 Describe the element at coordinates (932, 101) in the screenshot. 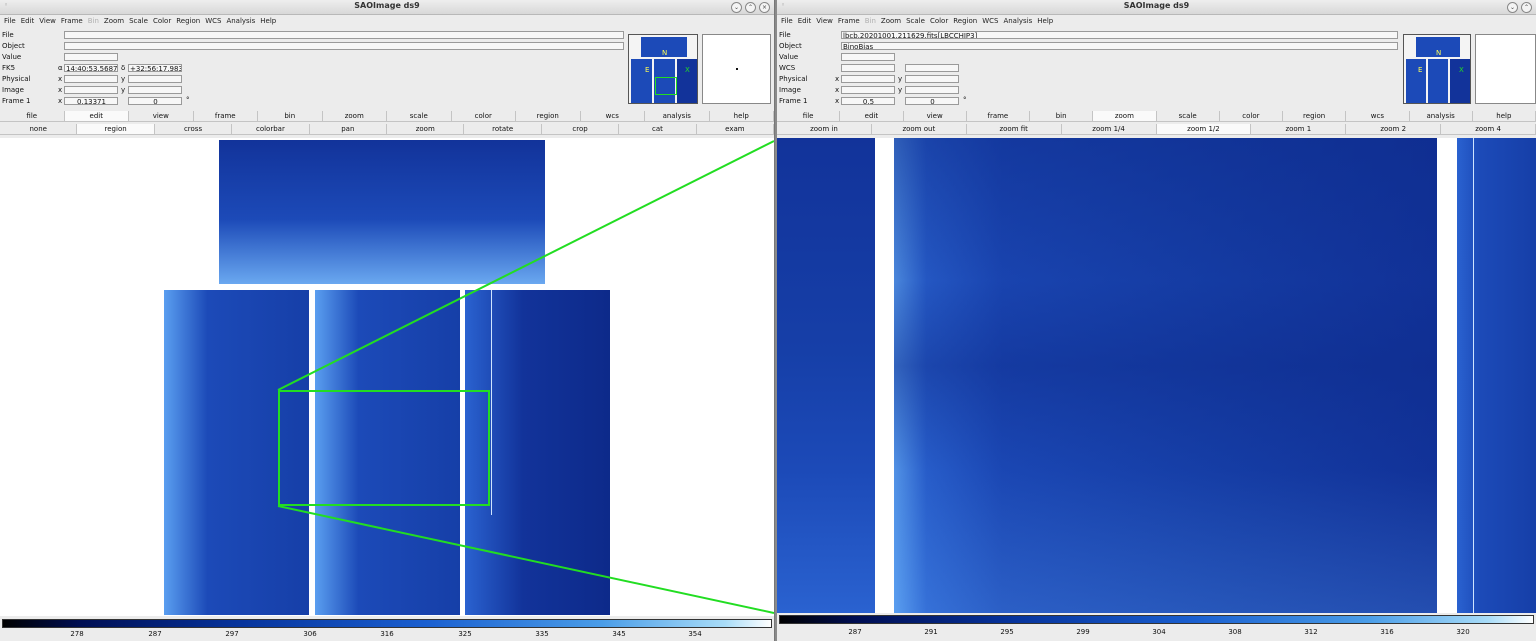

I see `angle-field: 0` at that location.